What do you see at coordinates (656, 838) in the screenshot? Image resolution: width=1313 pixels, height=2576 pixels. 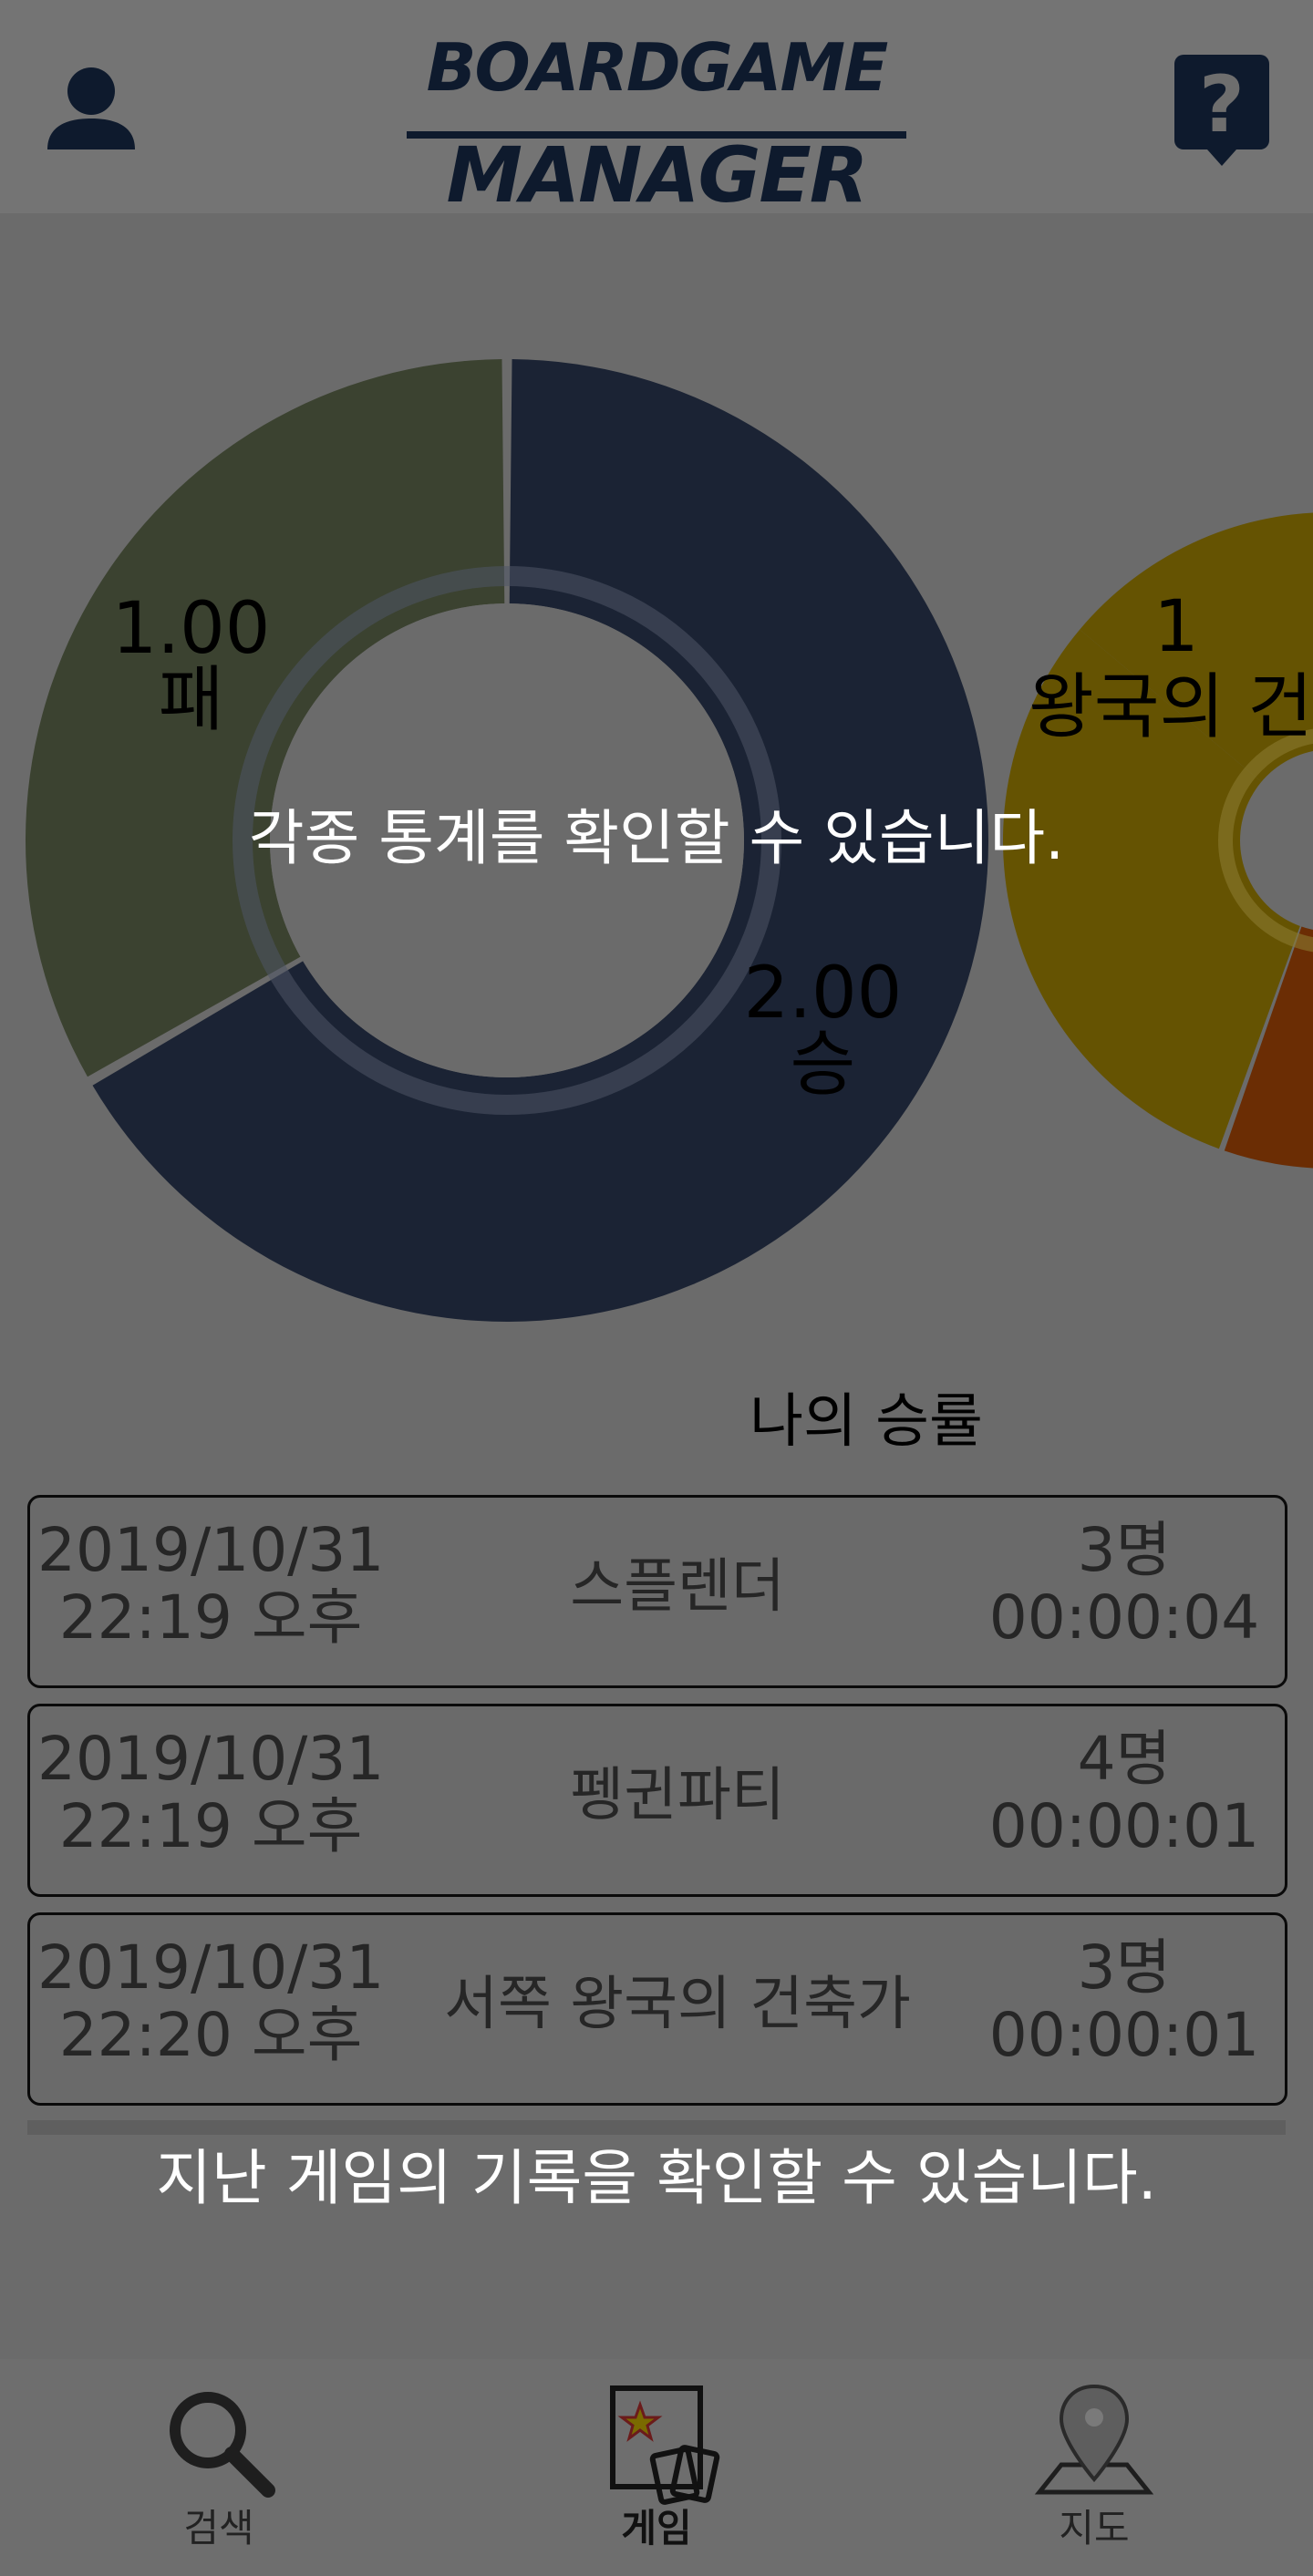 I see `stats-hint: 각종 통계를 확인할 수 있습니다.` at bounding box center [656, 838].